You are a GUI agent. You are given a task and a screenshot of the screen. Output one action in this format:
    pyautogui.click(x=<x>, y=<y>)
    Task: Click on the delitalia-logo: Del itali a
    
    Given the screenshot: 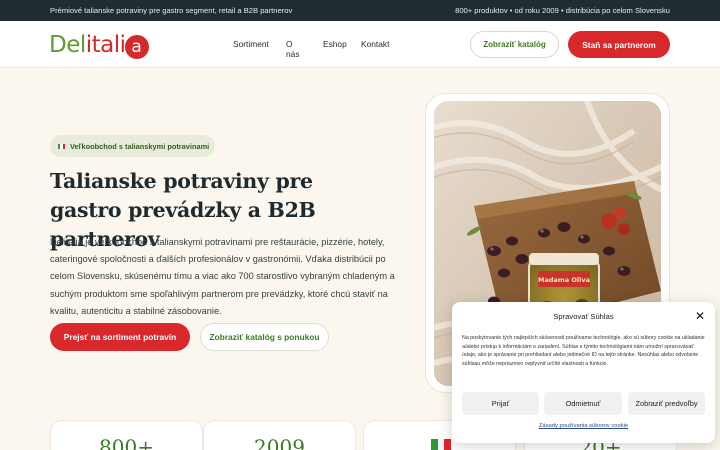 What is the action you would take?
    pyautogui.click(x=99, y=45)
    